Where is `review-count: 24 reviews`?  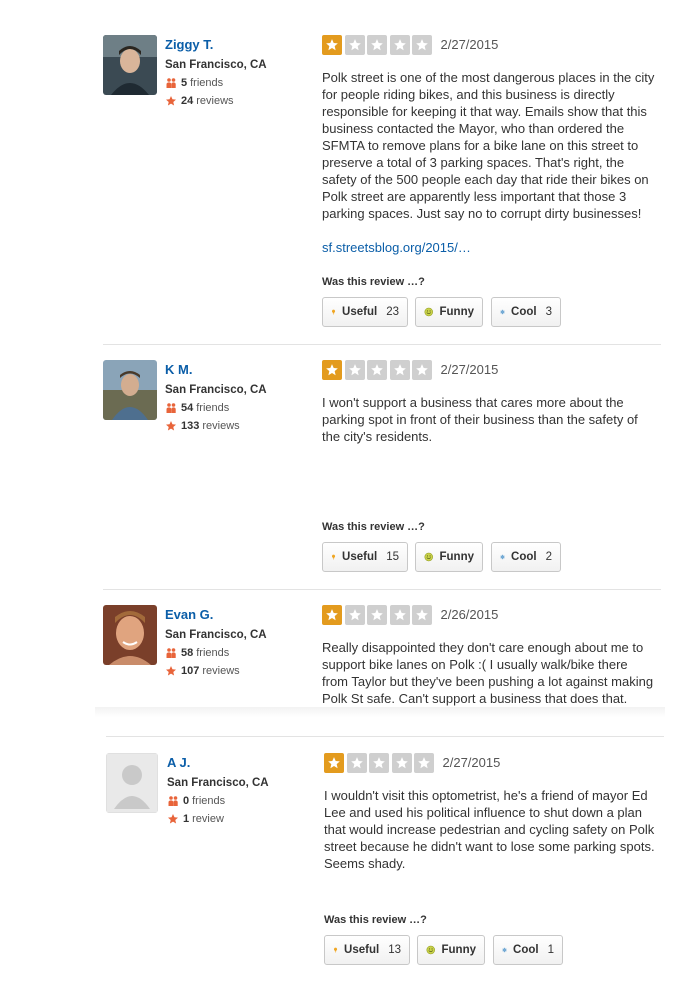 review-count: 24 reviews is located at coordinates (235, 101).